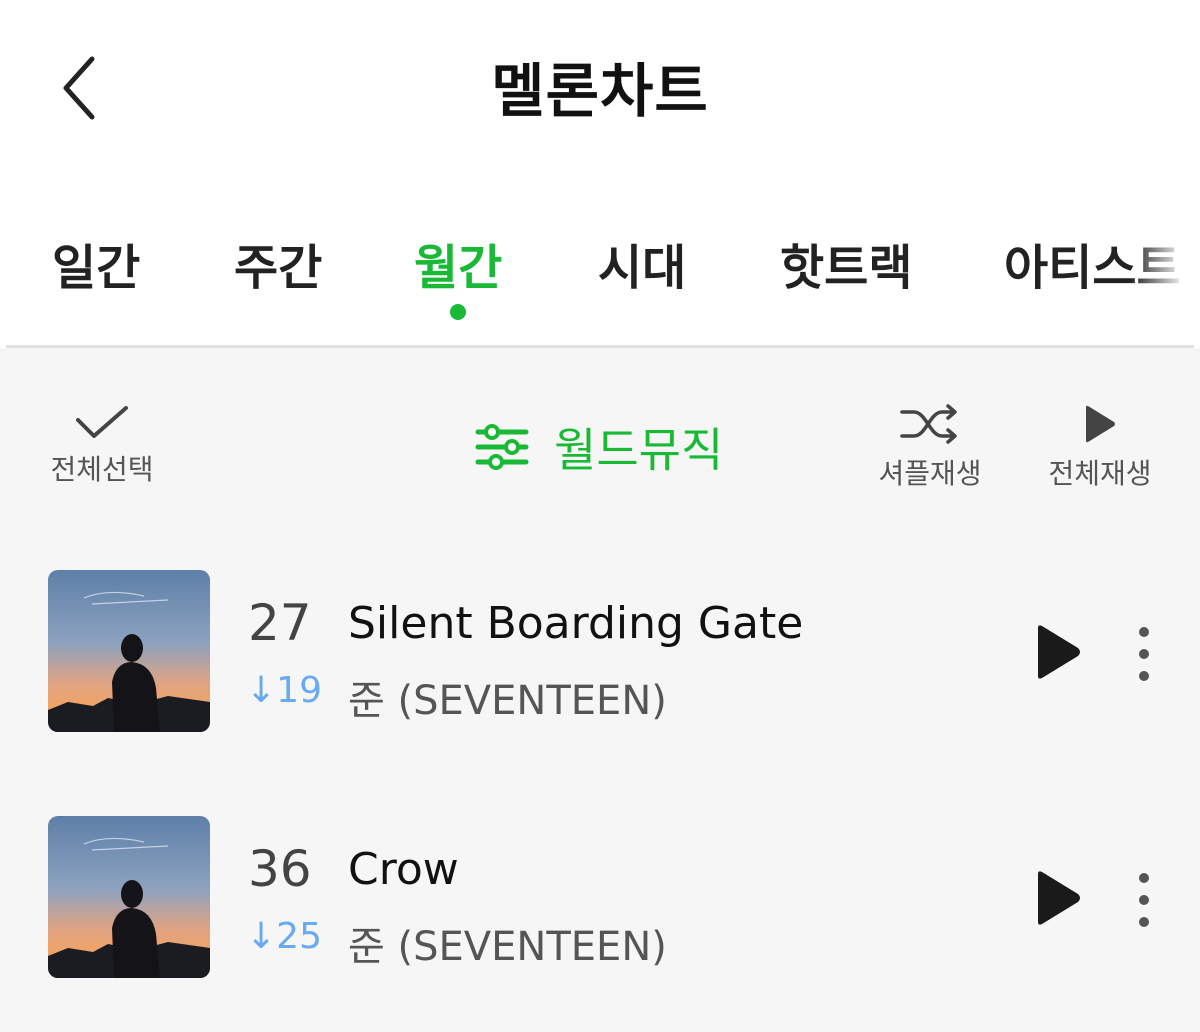 This screenshot has width=1200, height=1032. What do you see at coordinates (280, 623) in the screenshot?
I see `rank-number: 27` at bounding box center [280, 623].